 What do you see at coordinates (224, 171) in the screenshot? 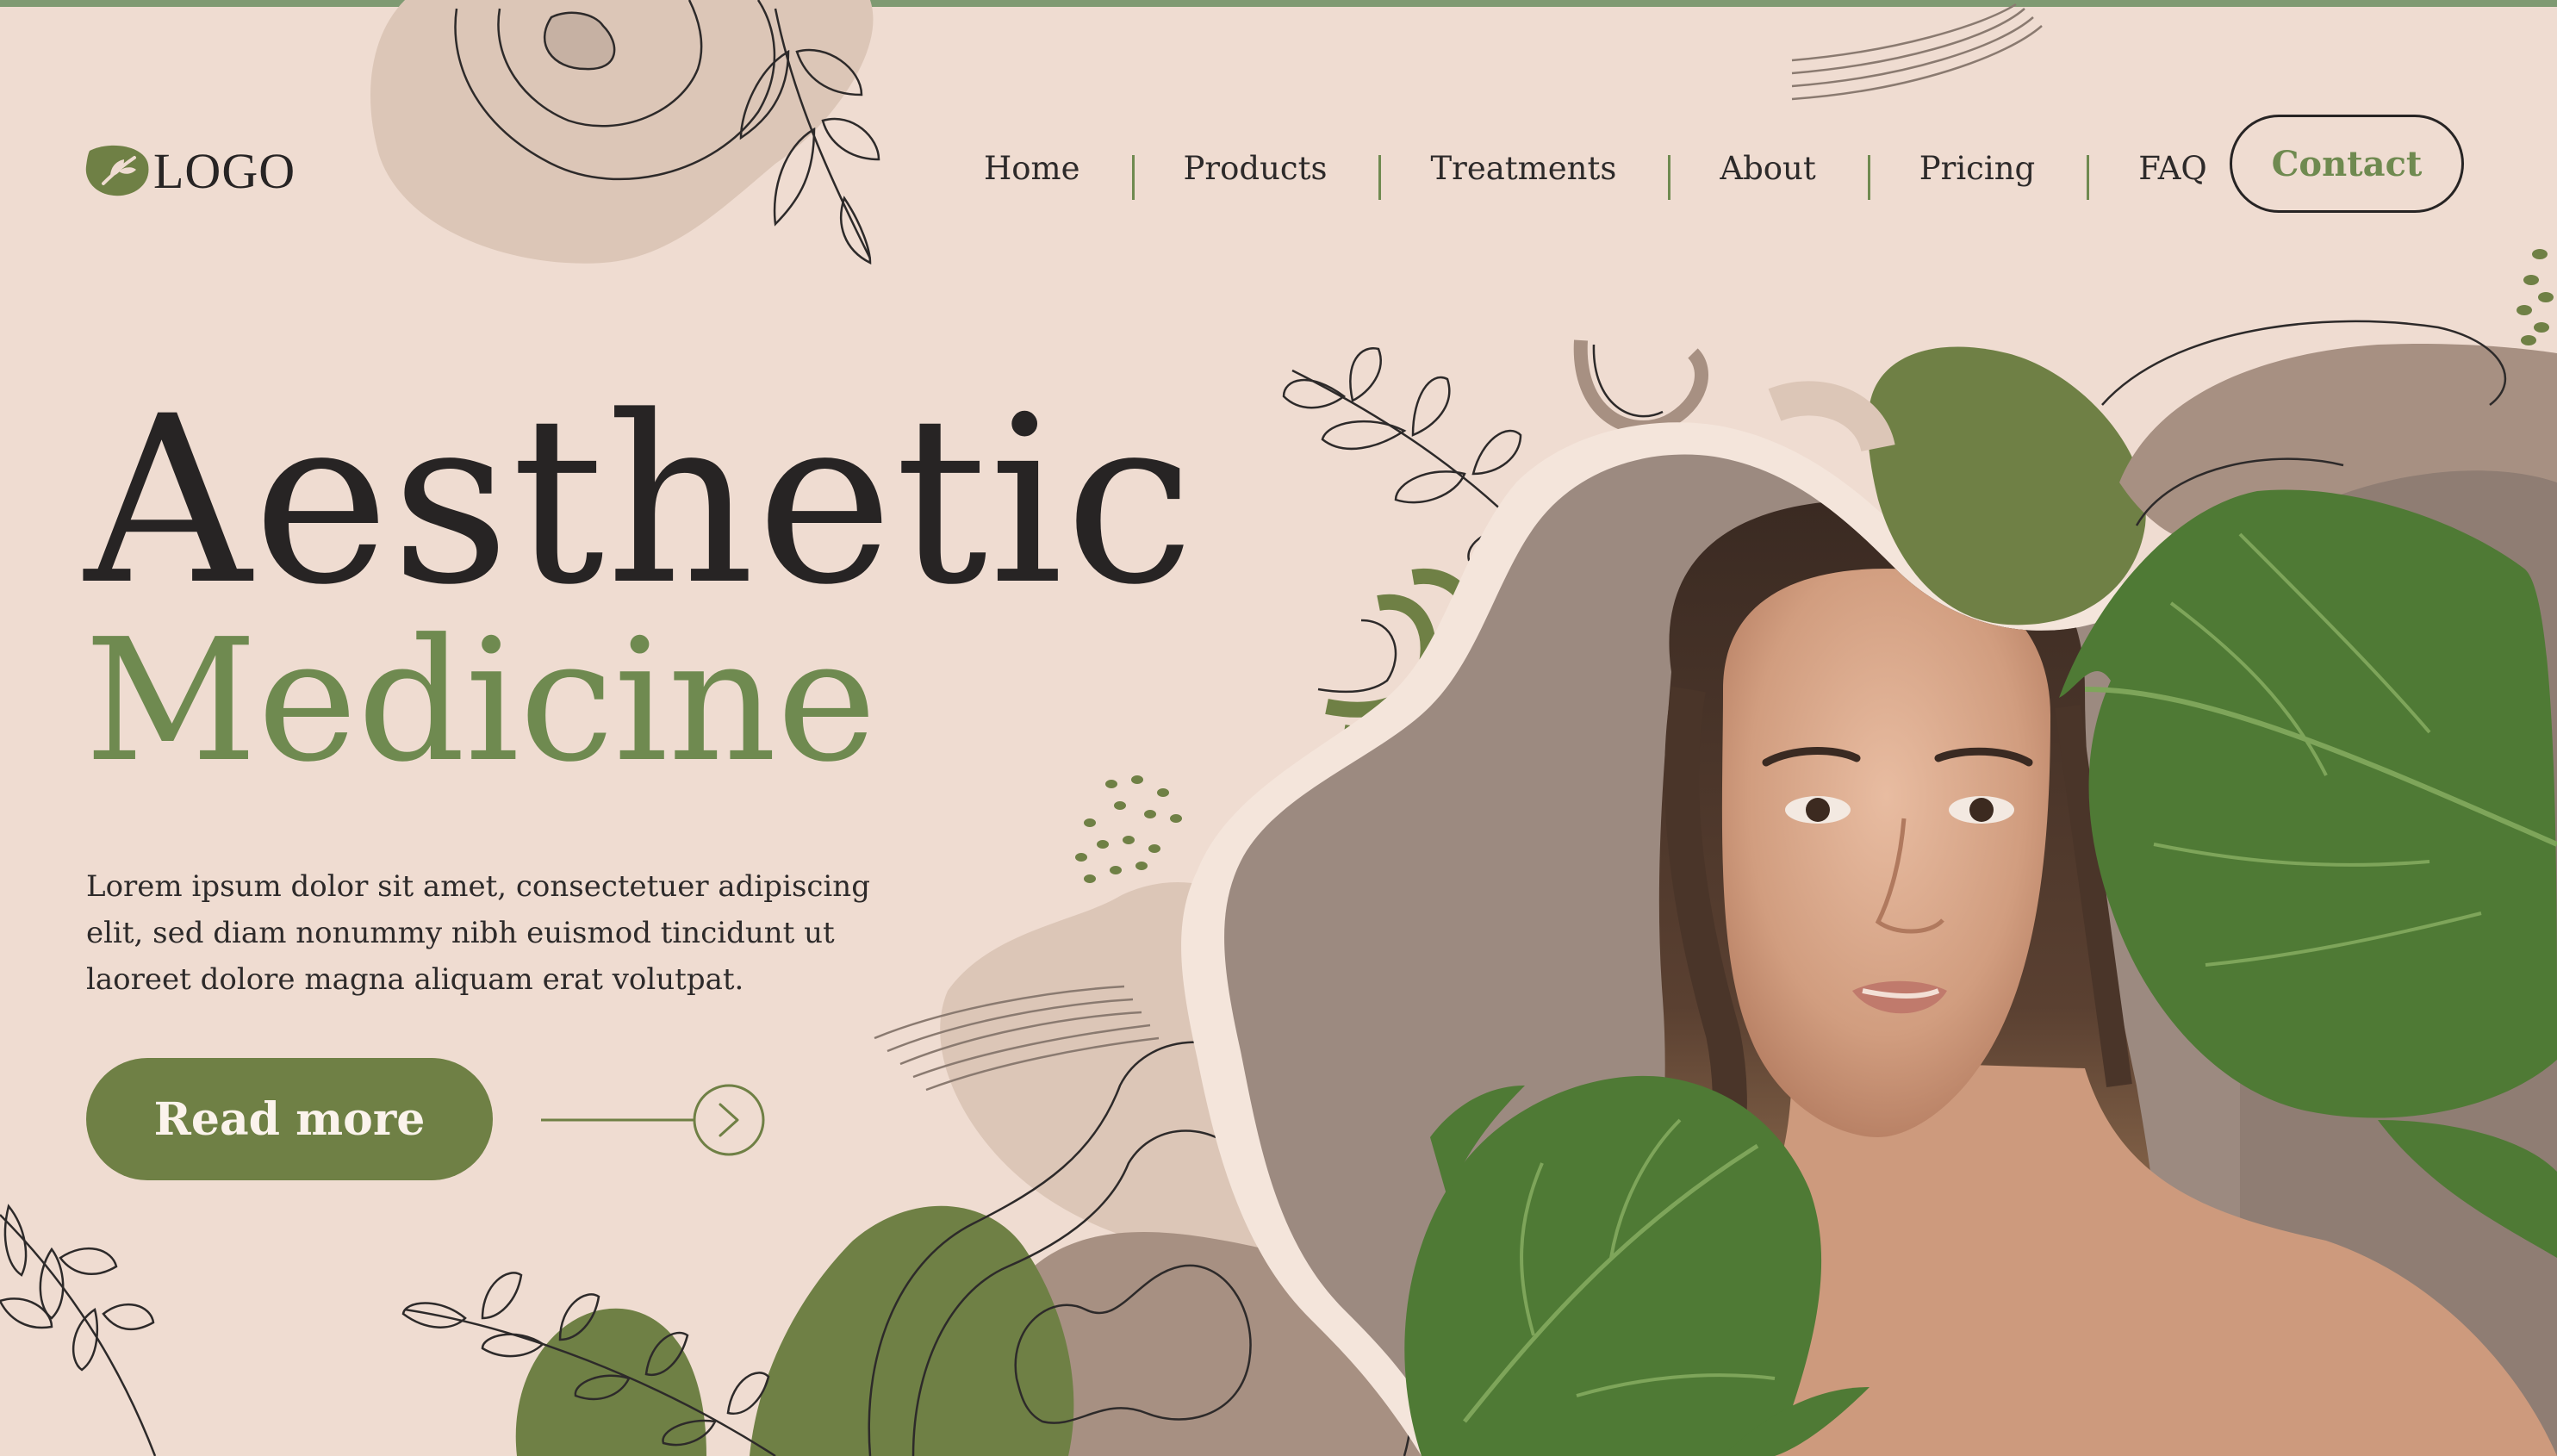
I see `logo-text: LOGO` at bounding box center [224, 171].